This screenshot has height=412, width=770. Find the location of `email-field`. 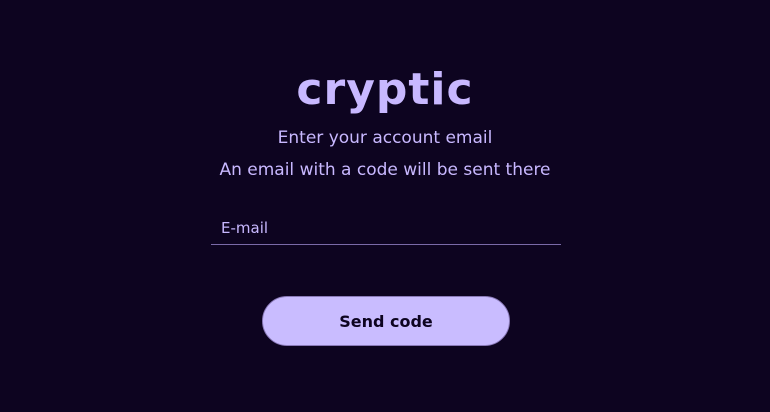

email-field is located at coordinates (386, 228).